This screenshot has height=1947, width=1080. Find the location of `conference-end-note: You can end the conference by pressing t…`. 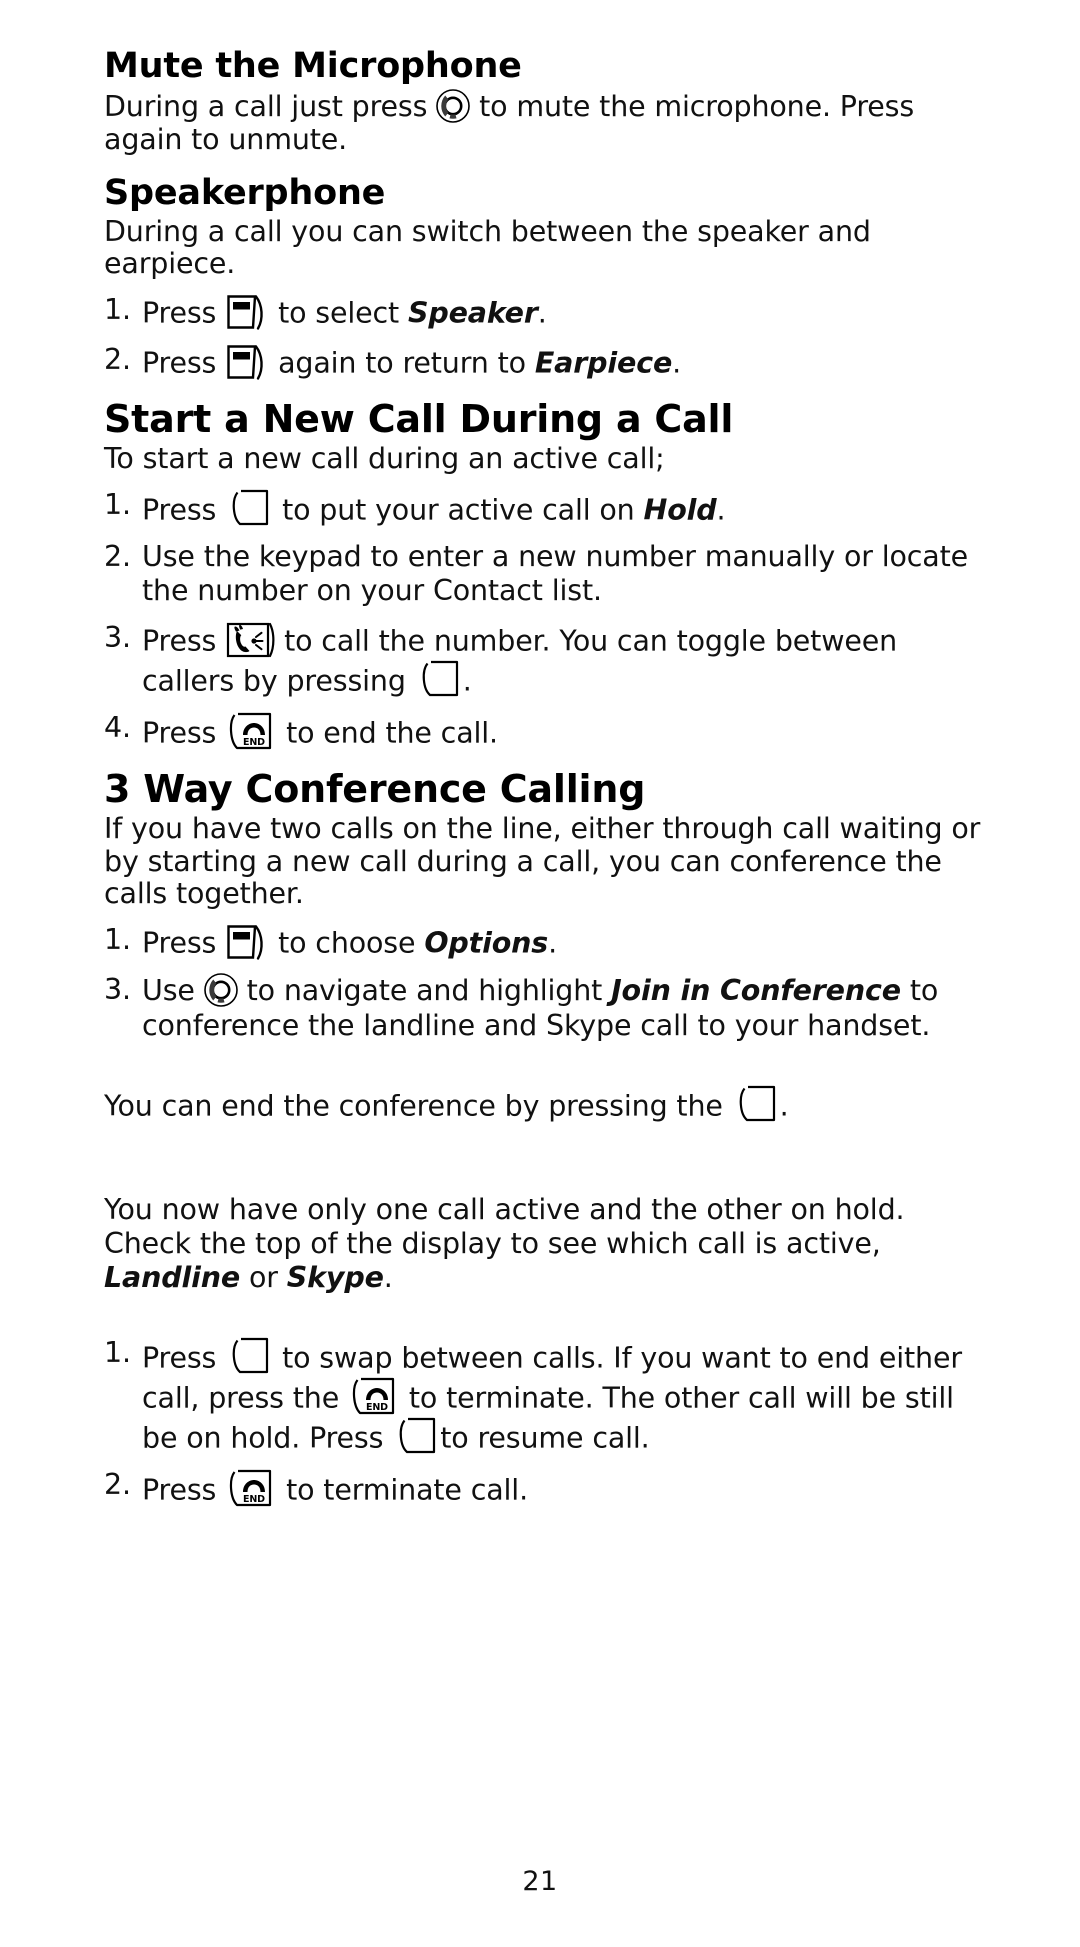

conference-end-note: You can end the conference by pressing t… is located at coordinates (544, 1104).